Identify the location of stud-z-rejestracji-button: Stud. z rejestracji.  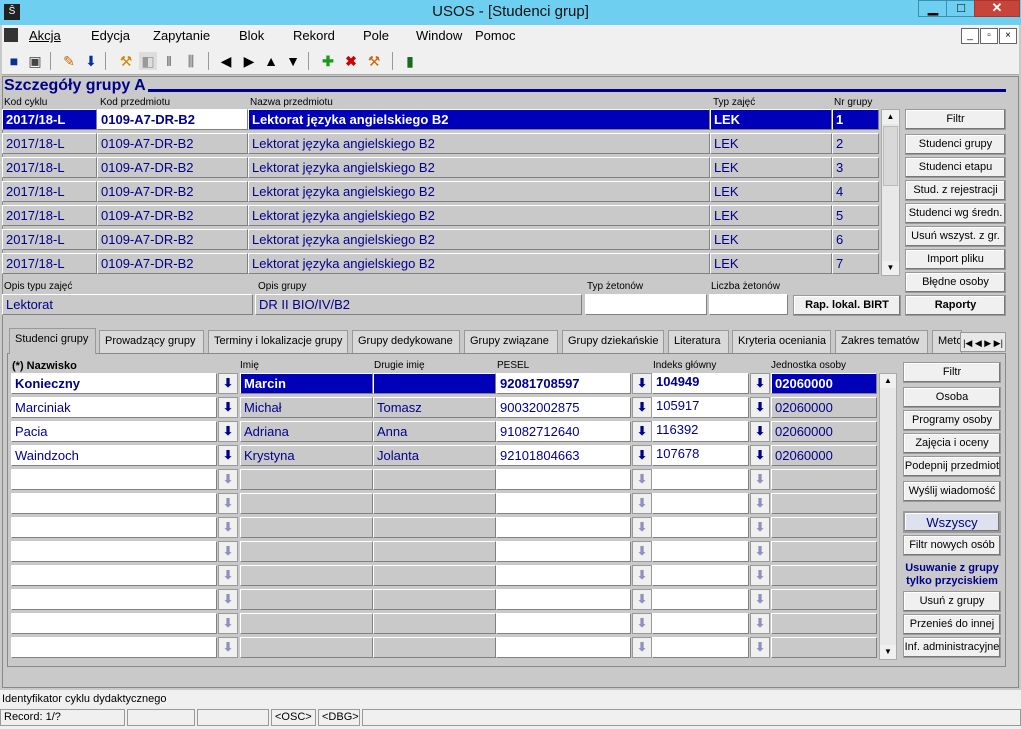
(955, 190).